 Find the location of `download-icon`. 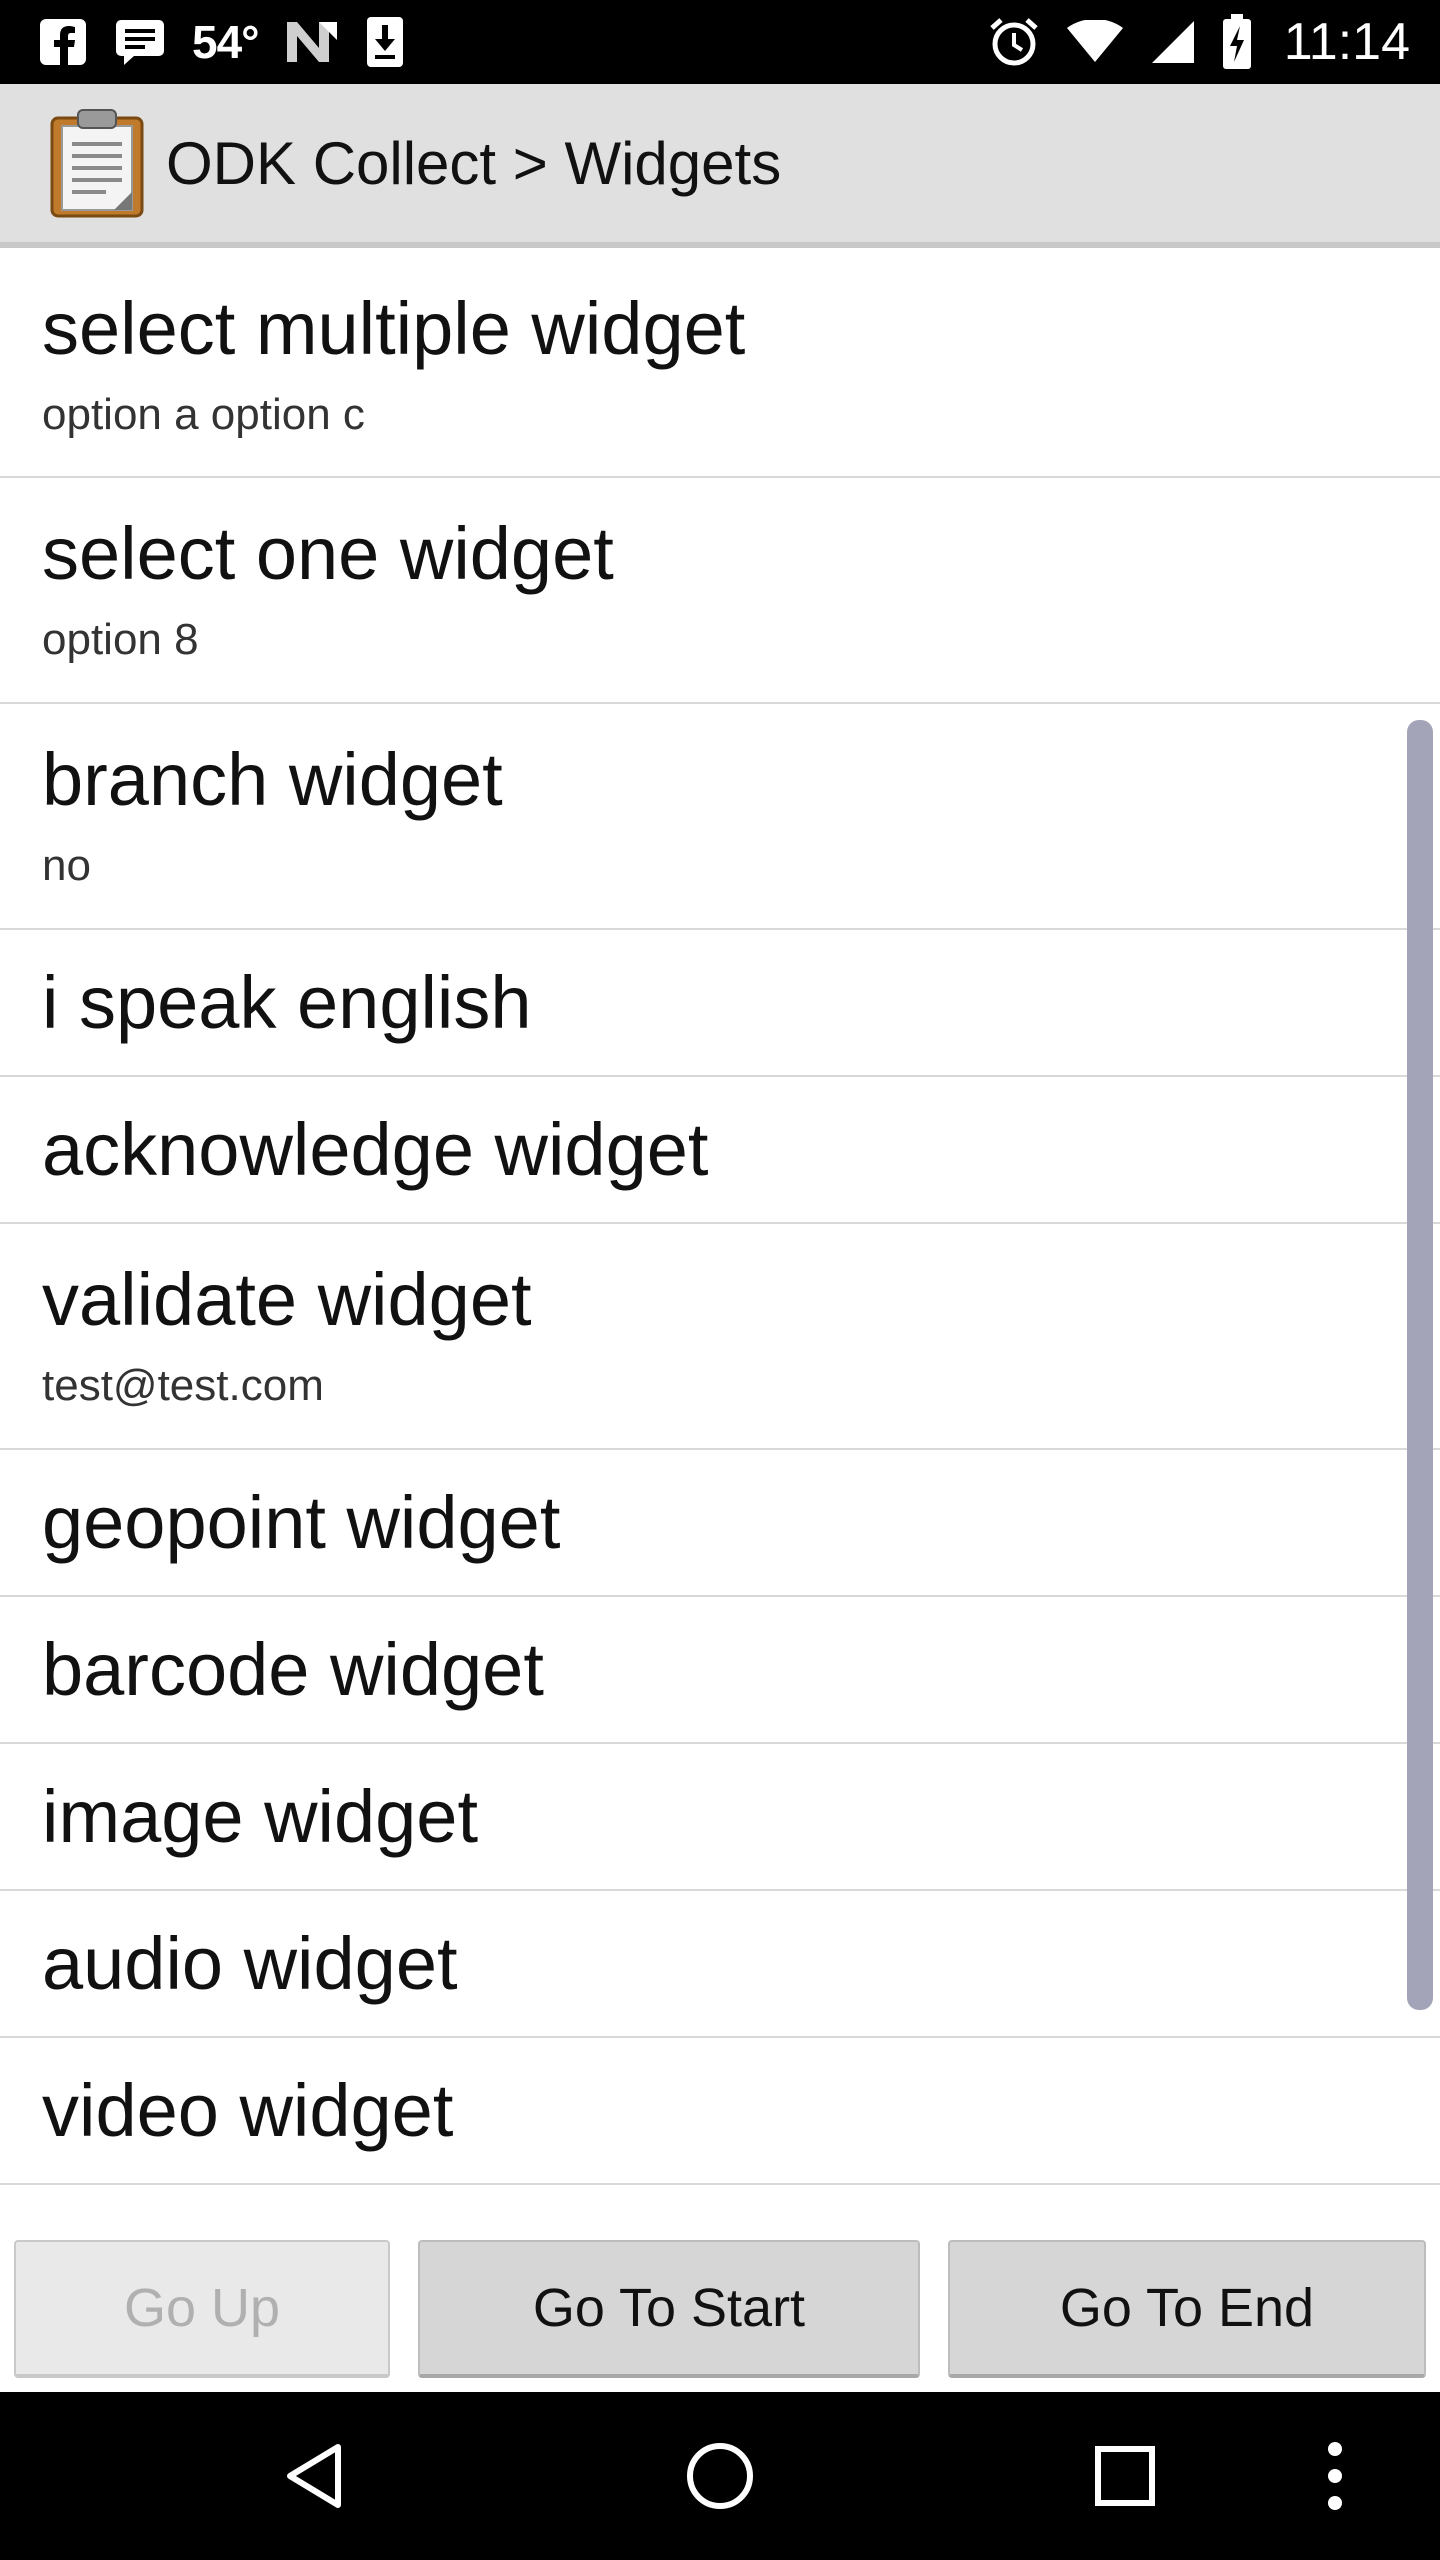

download-icon is located at coordinates (385, 42).